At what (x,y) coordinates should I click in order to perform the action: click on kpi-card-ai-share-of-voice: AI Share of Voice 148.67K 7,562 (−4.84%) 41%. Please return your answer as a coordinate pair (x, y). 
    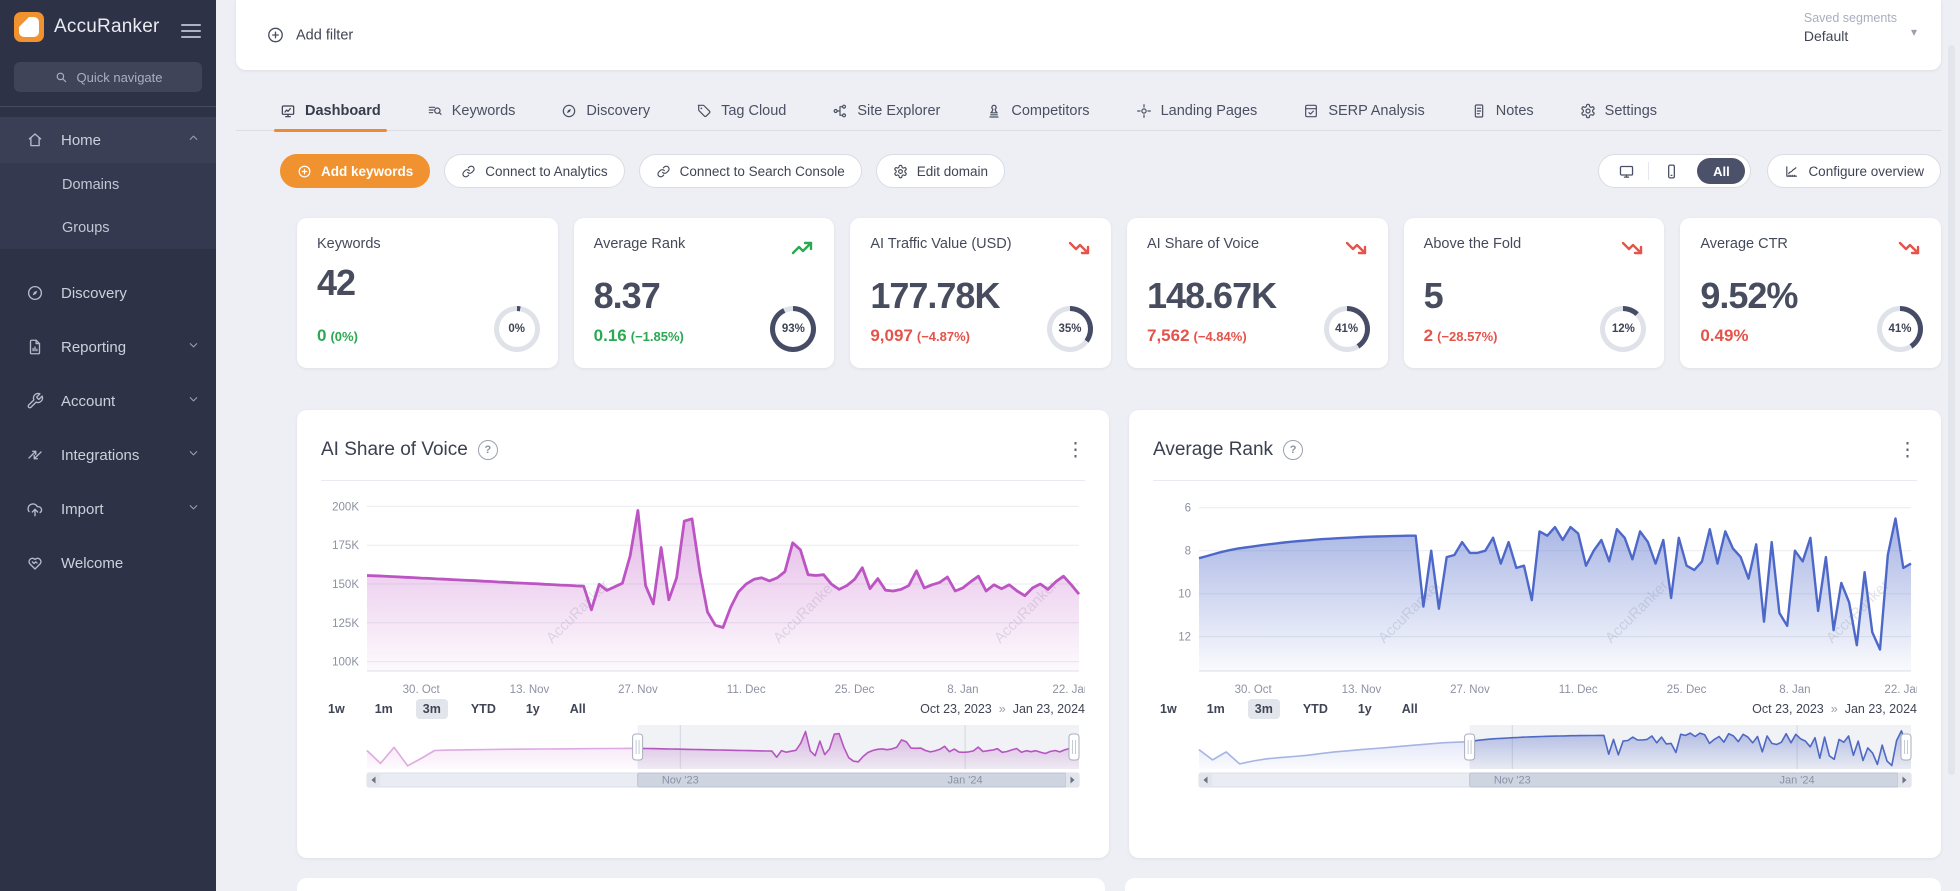
    Looking at the image, I should click on (1257, 293).